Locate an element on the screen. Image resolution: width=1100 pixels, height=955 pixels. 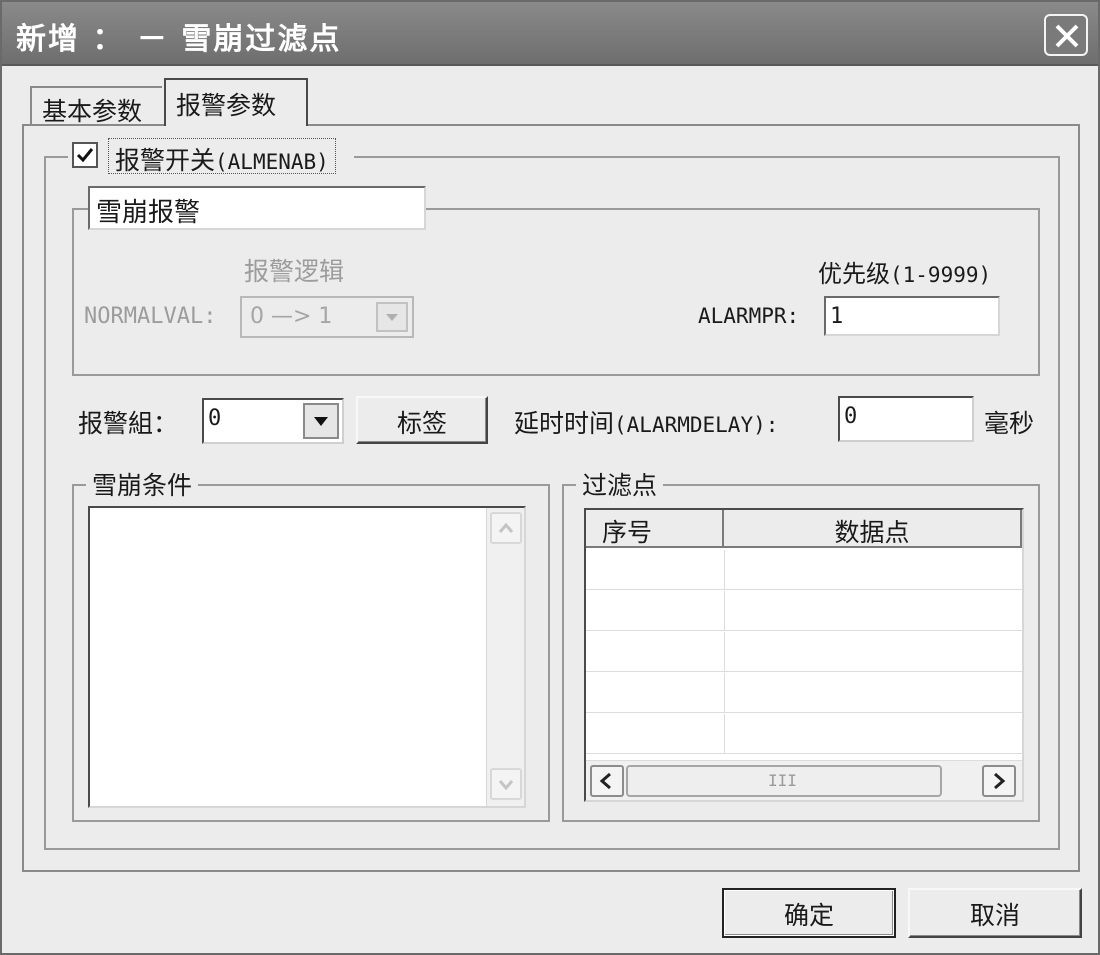
checkmark-icon is located at coordinates (85, 155).